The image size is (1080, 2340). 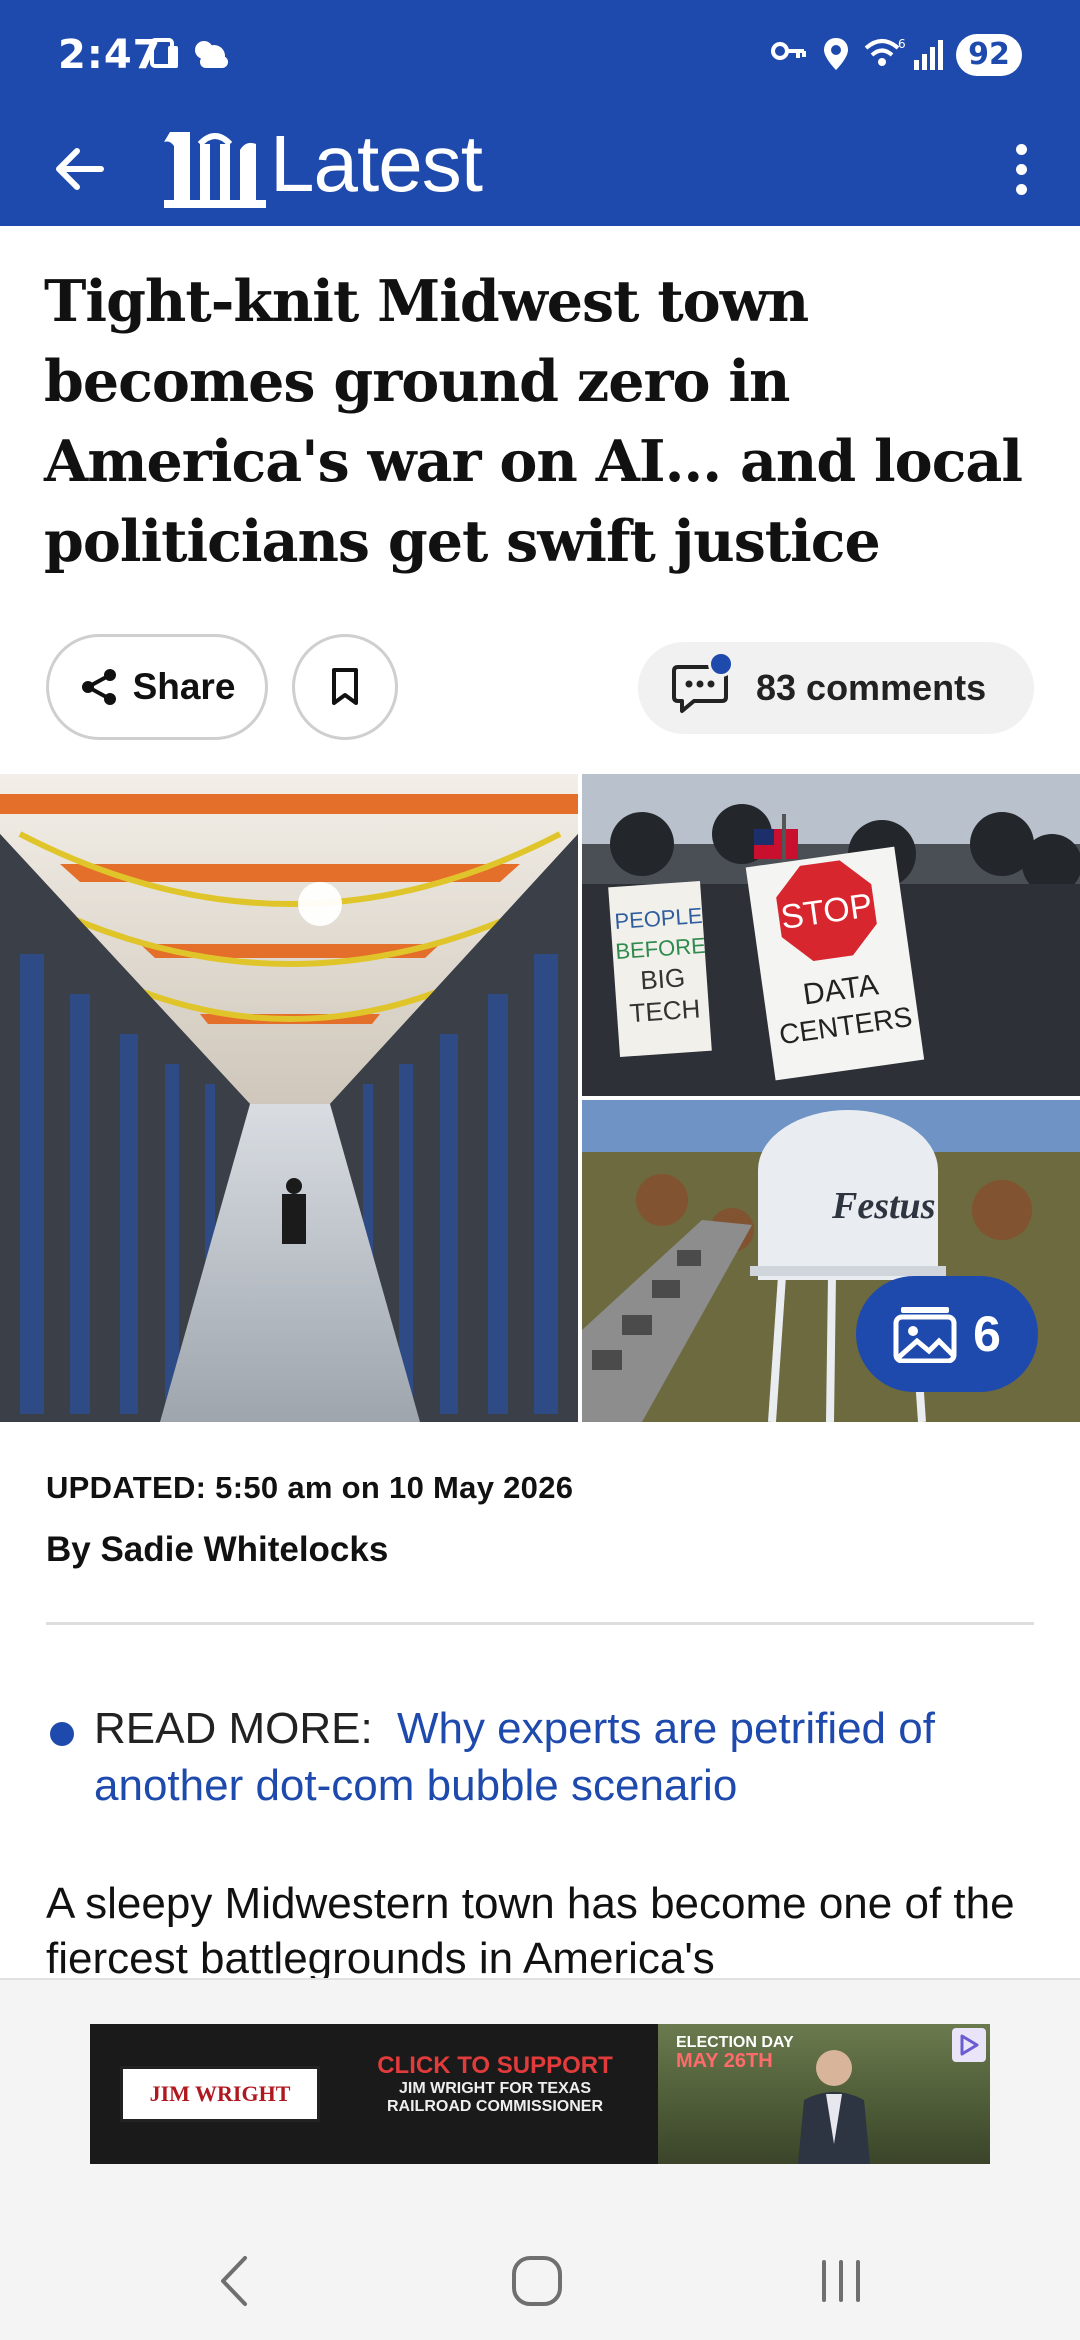 I want to click on key-icon, so click(x=789, y=53).